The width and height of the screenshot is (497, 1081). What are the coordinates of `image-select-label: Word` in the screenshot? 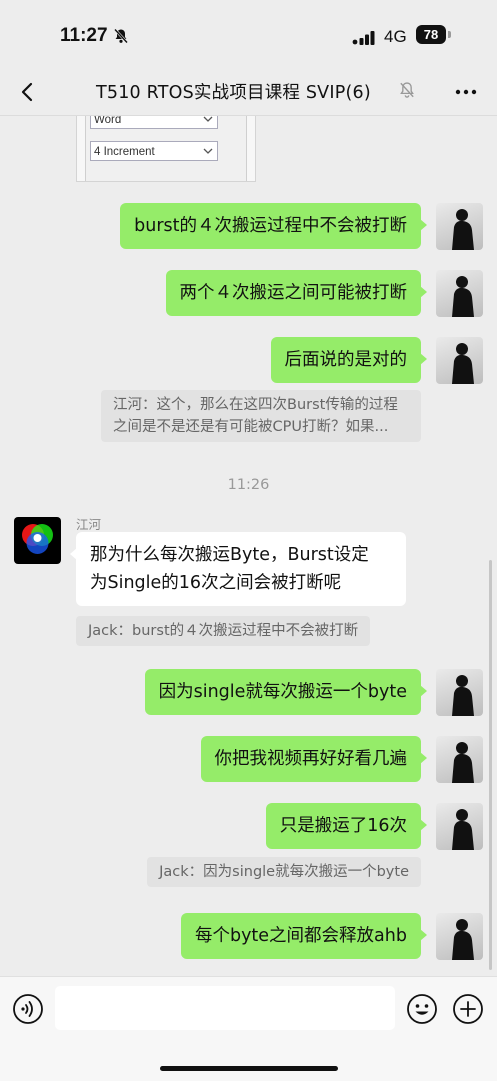 It's located at (108, 121).